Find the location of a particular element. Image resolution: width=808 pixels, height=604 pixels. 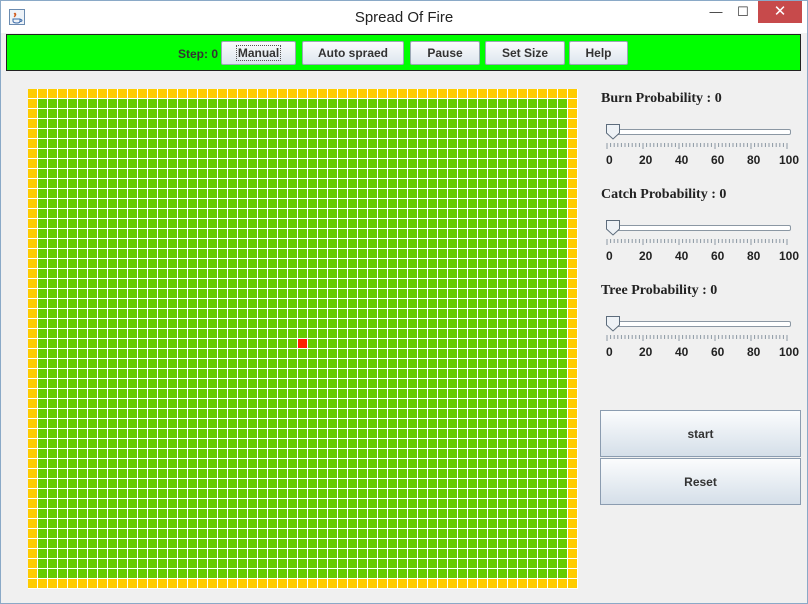

set-size-button: Set Size is located at coordinates (525, 53).